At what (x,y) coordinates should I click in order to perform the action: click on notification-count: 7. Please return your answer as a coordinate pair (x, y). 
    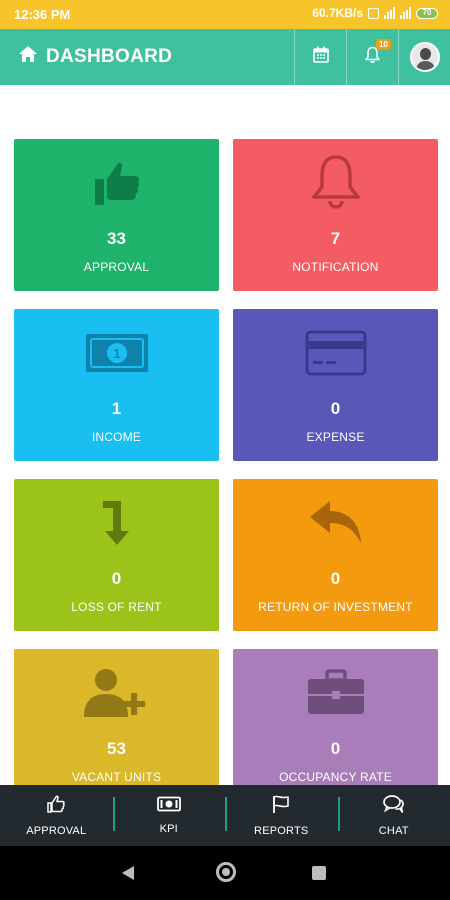
    Looking at the image, I should click on (335, 238).